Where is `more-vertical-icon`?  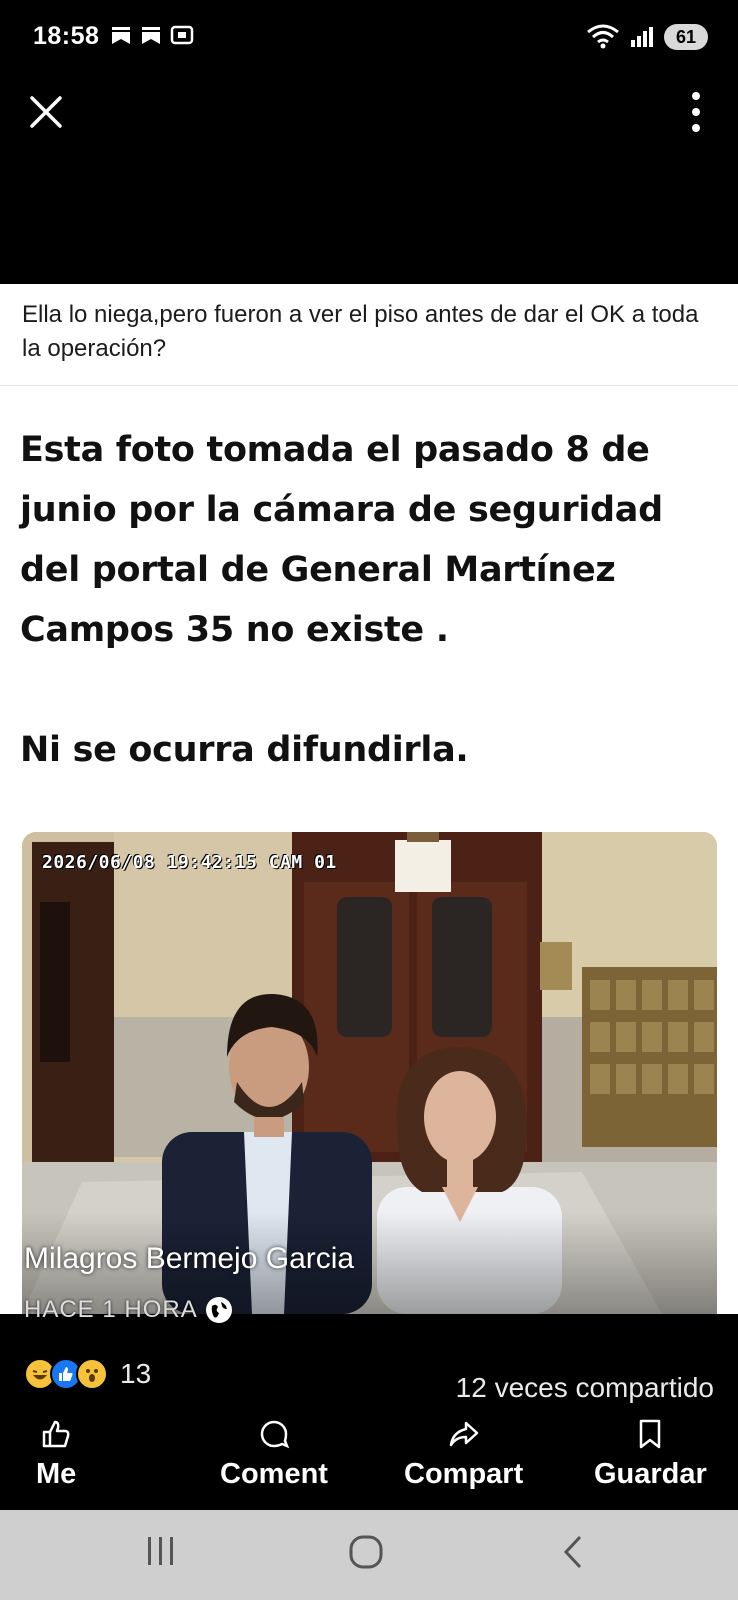
more-vertical-icon is located at coordinates (696, 96).